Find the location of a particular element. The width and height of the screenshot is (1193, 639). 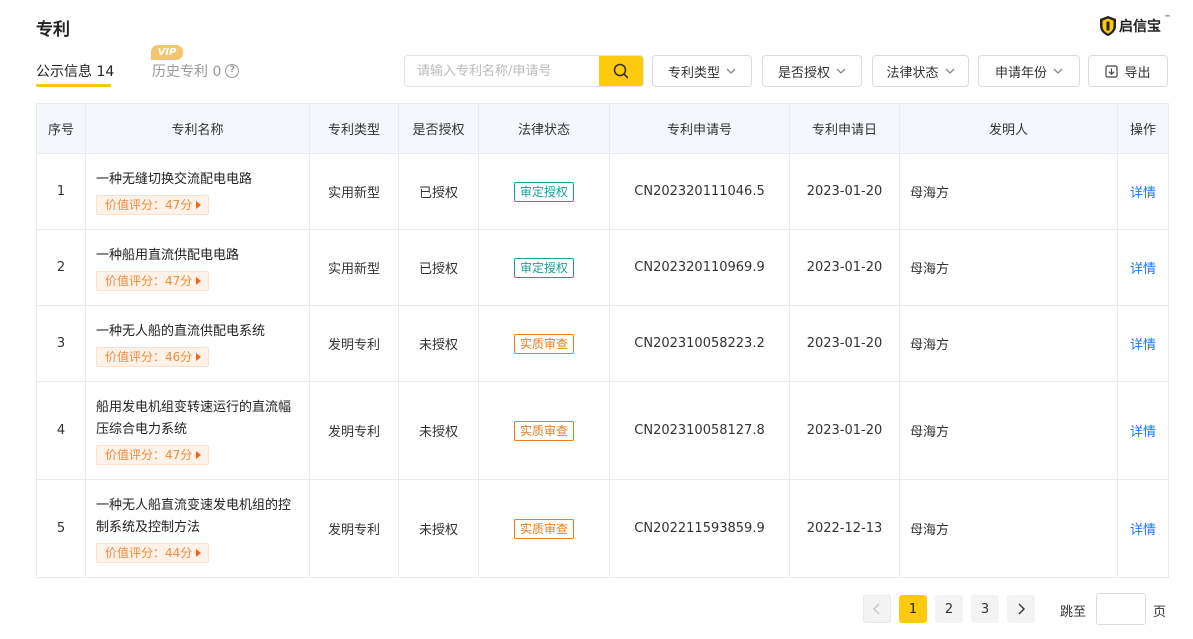

patent-name: 船用发电机组变转速运行的直流幅压综合电力系统 is located at coordinates (194, 418).